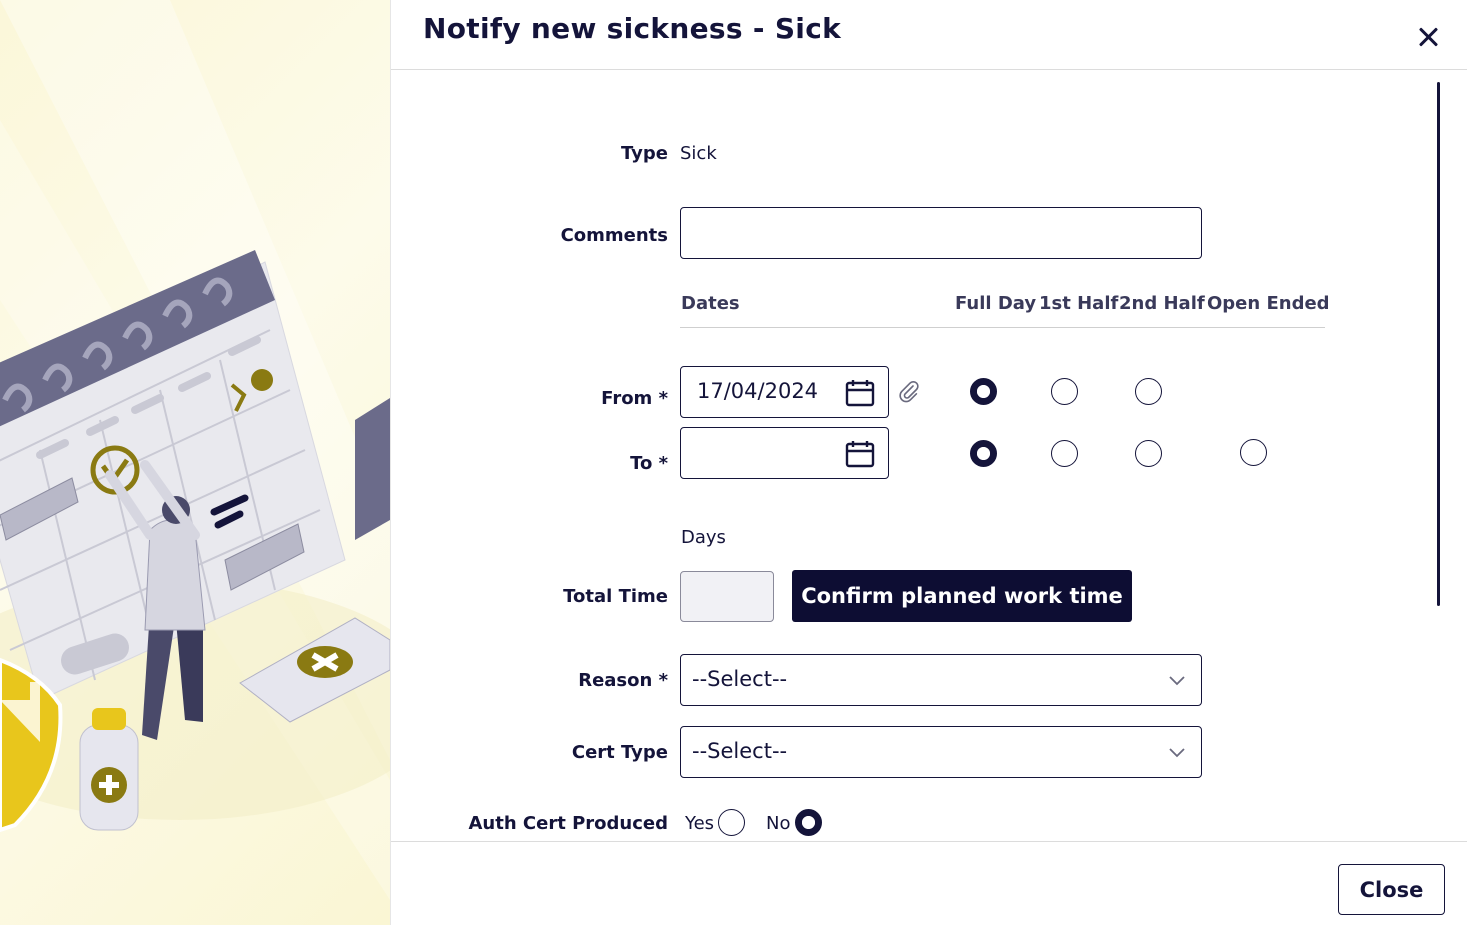 This screenshot has height=925, width=1467. Describe the element at coordinates (1253, 452) in the screenshot. I see `to-open-ended-radio` at that location.